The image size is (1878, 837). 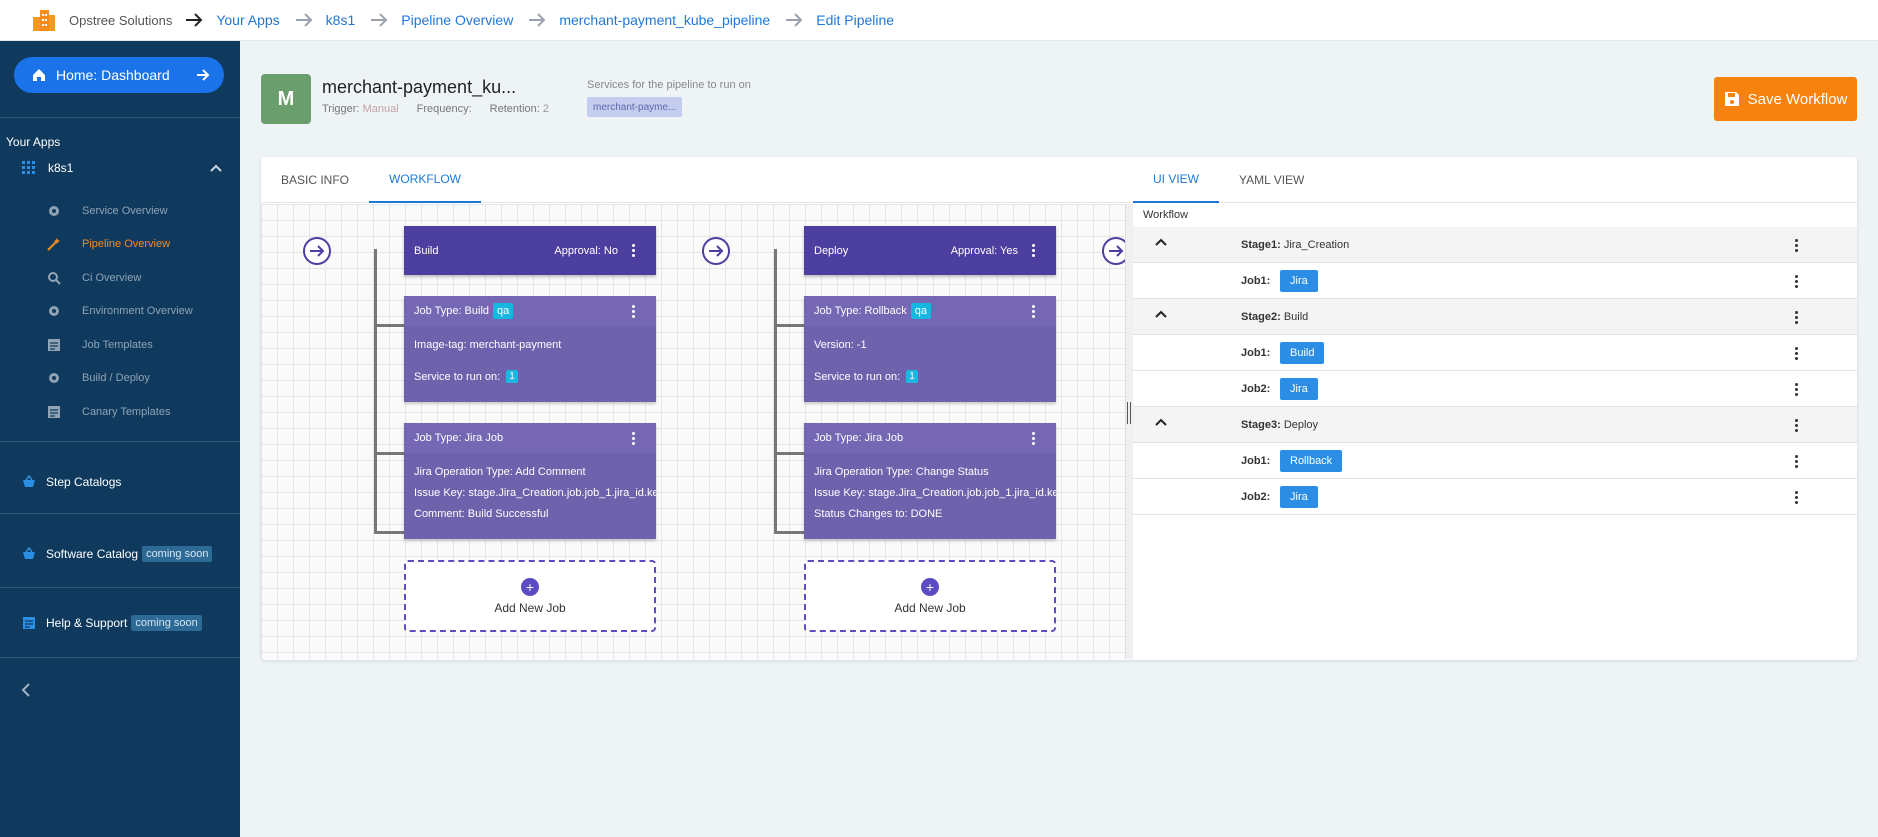 What do you see at coordinates (1495, 281) in the screenshot?
I see `tree-job-row: Job1: Jira` at bounding box center [1495, 281].